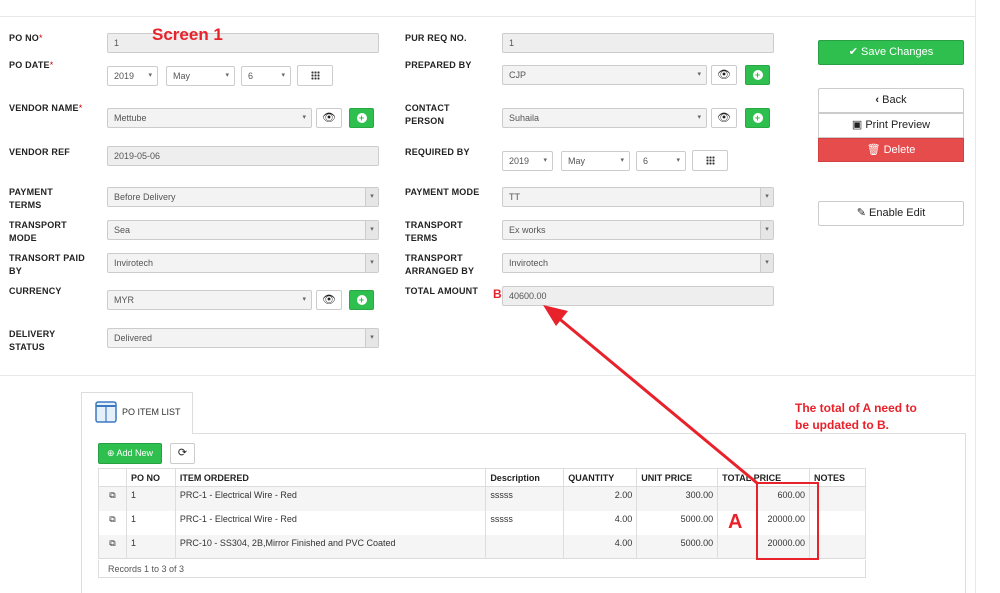 The width and height of the screenshot is (1000, 593). Describe the element at coordinates (975, 296) in the screenshot. I see `right-divider` at that location.